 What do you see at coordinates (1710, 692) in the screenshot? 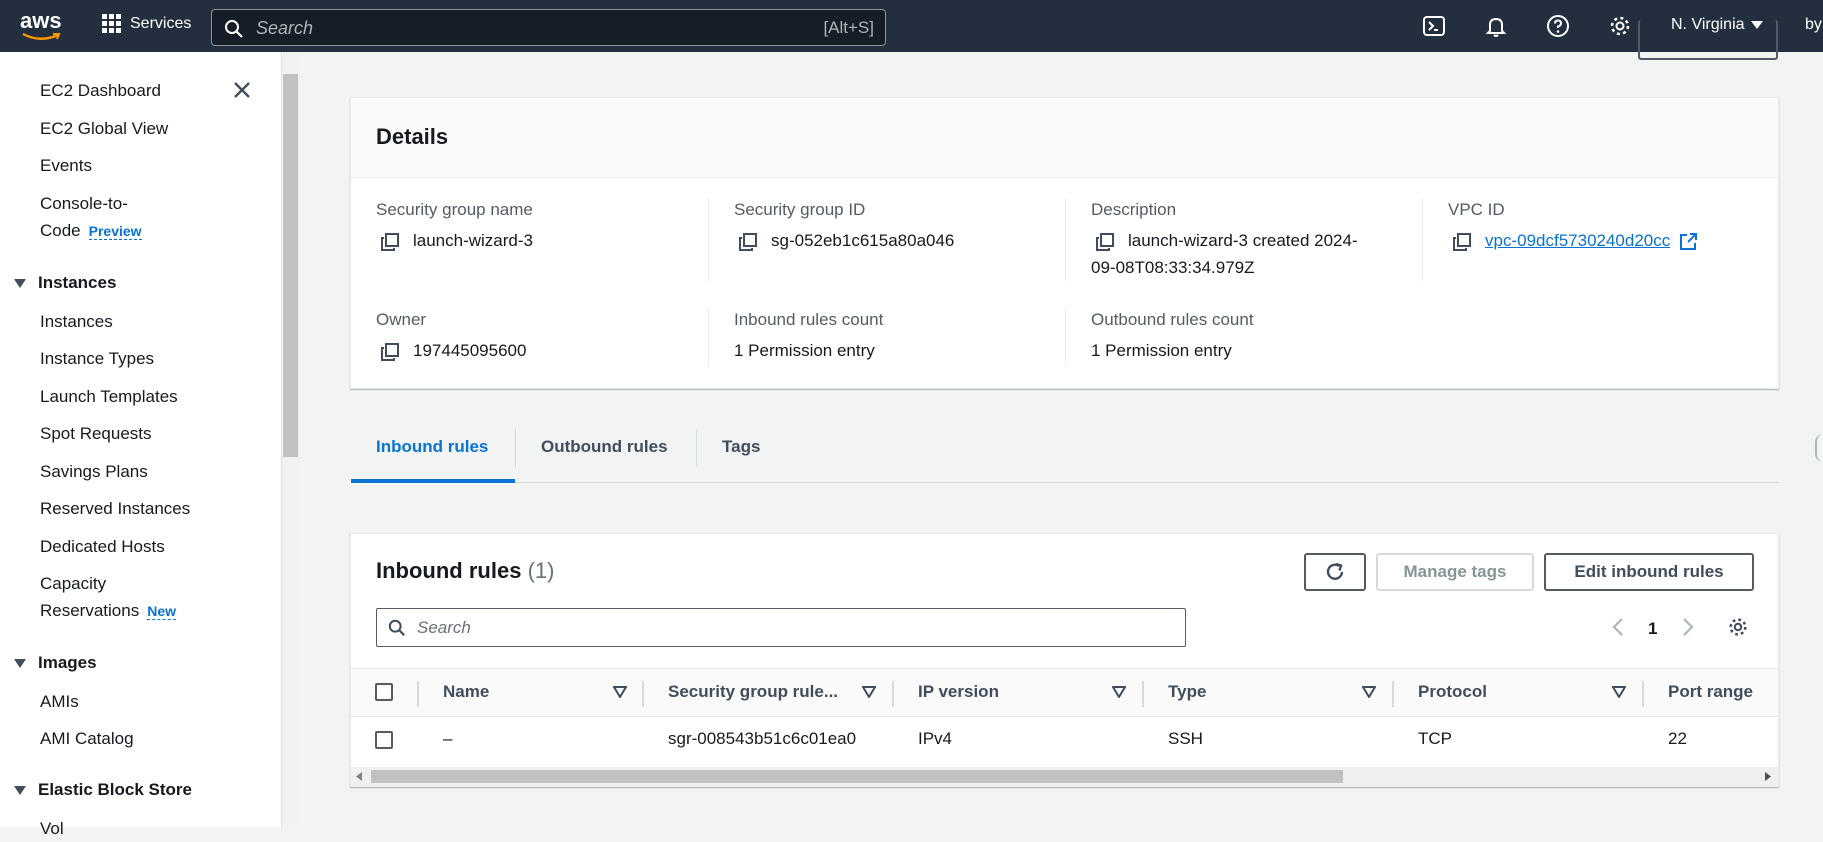
I see `column-header-port-range: Port range` at bounding box center [1710, 692].